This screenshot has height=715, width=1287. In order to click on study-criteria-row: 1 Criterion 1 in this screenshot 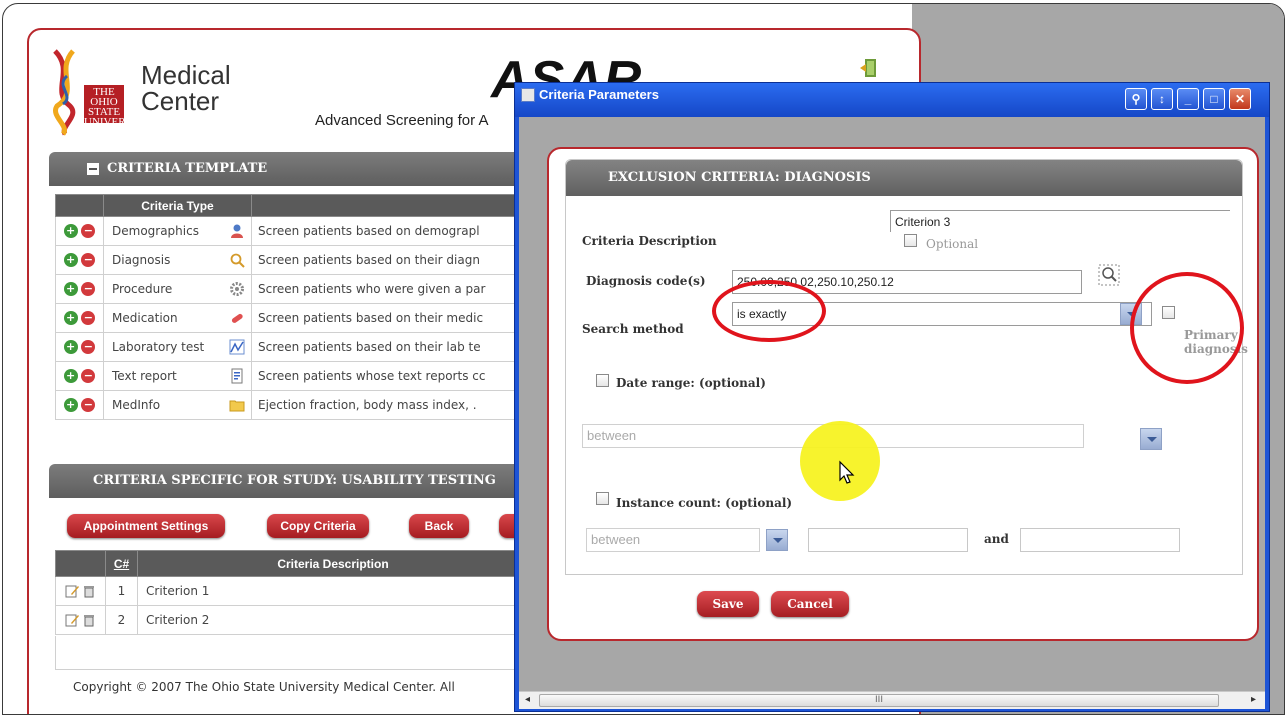, I will do `click(292, 591)`.